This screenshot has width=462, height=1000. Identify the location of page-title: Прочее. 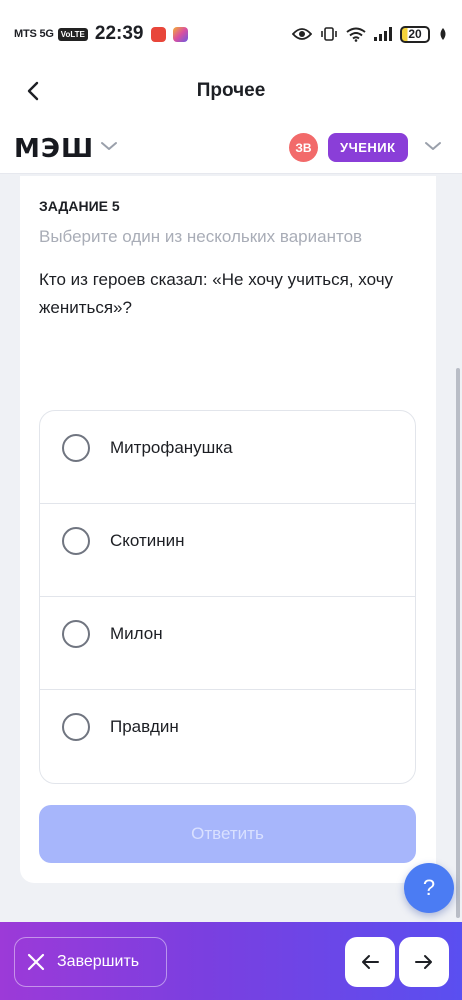
(231, 90).